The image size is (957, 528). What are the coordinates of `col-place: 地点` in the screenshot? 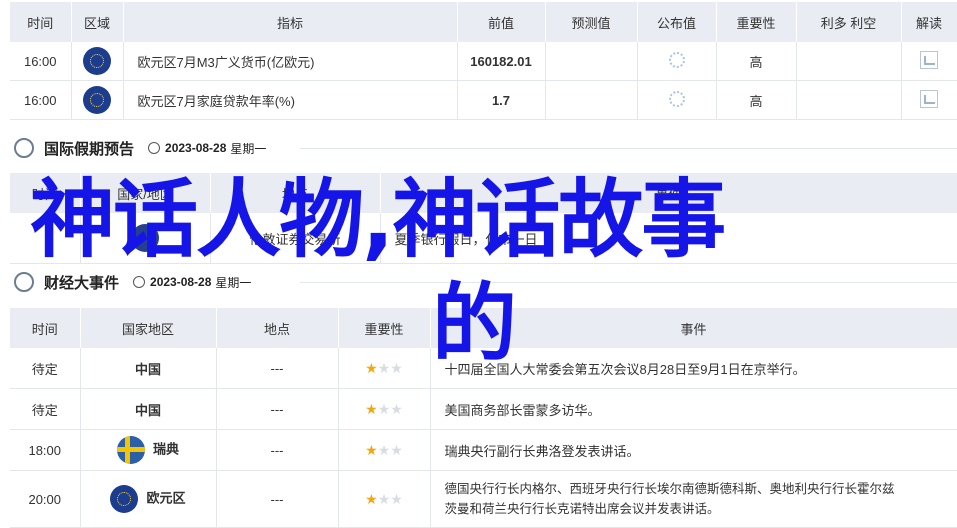 It's located at (277, 328).